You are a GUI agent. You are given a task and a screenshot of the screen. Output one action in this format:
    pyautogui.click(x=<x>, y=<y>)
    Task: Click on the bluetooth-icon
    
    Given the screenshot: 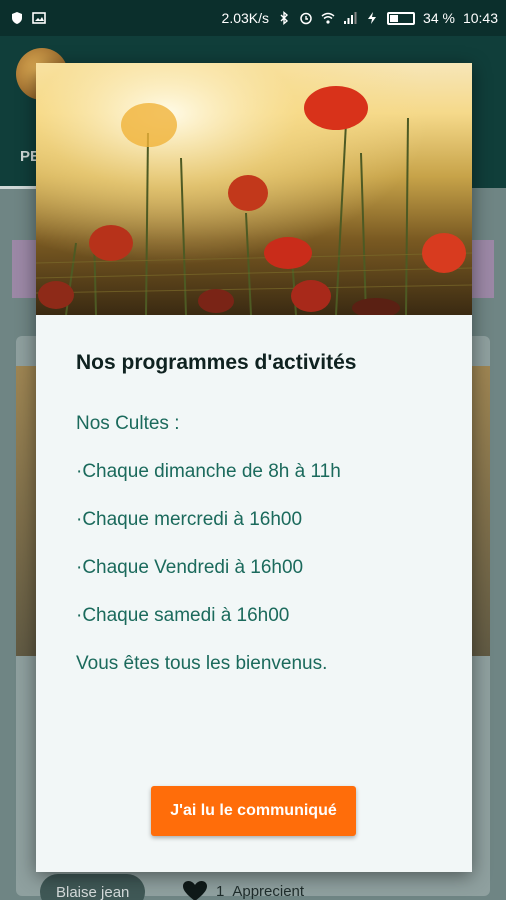 What is the action you would take?
    pyautogui.click(x=284, y=18)
    